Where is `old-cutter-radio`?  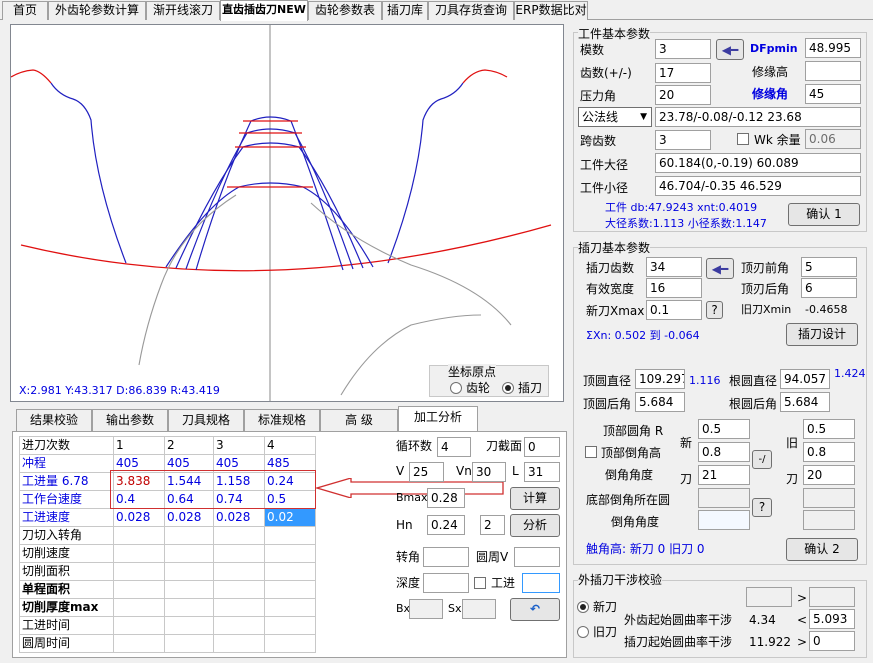
old-cutter-radio is located at coordinates (583, 632).